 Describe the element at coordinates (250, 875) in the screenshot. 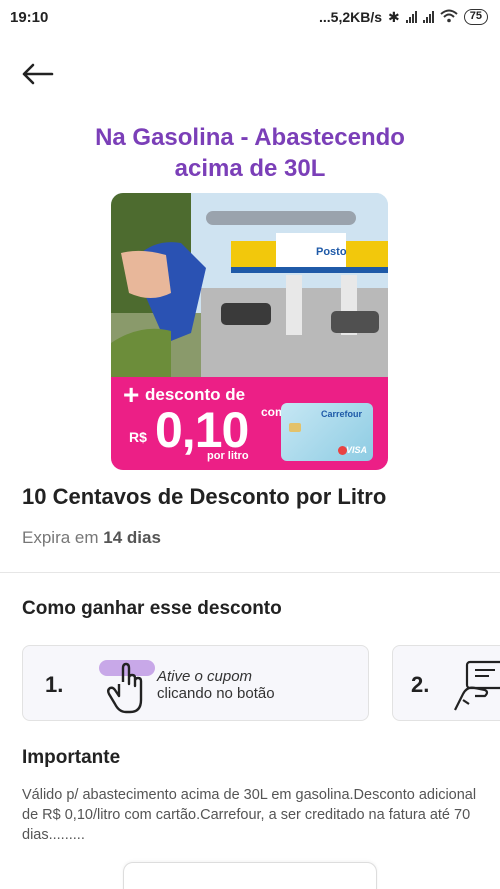

I see `activate-coupon-button` at that location.